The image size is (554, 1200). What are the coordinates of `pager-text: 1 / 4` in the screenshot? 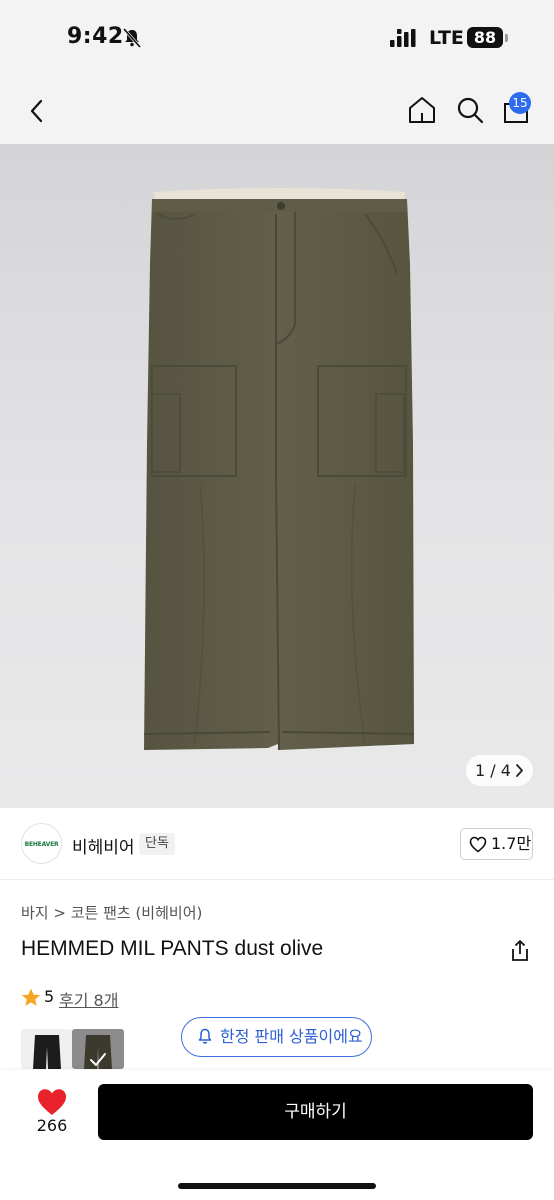 It's located at (493, 770).